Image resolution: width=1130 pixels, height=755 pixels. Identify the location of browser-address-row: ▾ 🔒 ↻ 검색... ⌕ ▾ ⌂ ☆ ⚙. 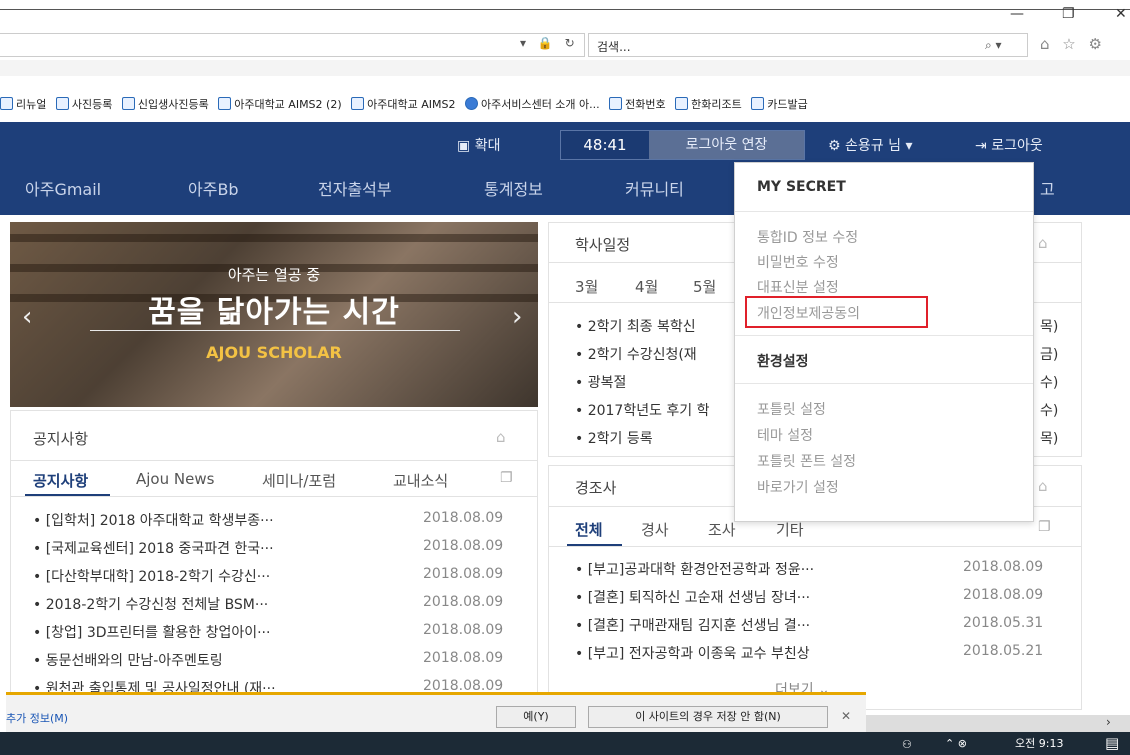
(565, 45).